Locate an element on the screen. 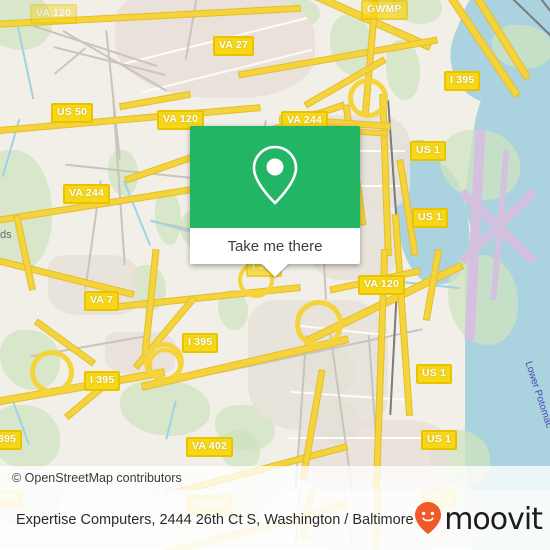 Image resolution: width=550 pixels, height=550 pixels. road-shield: VA 27 is located at coordinates (234, 46).